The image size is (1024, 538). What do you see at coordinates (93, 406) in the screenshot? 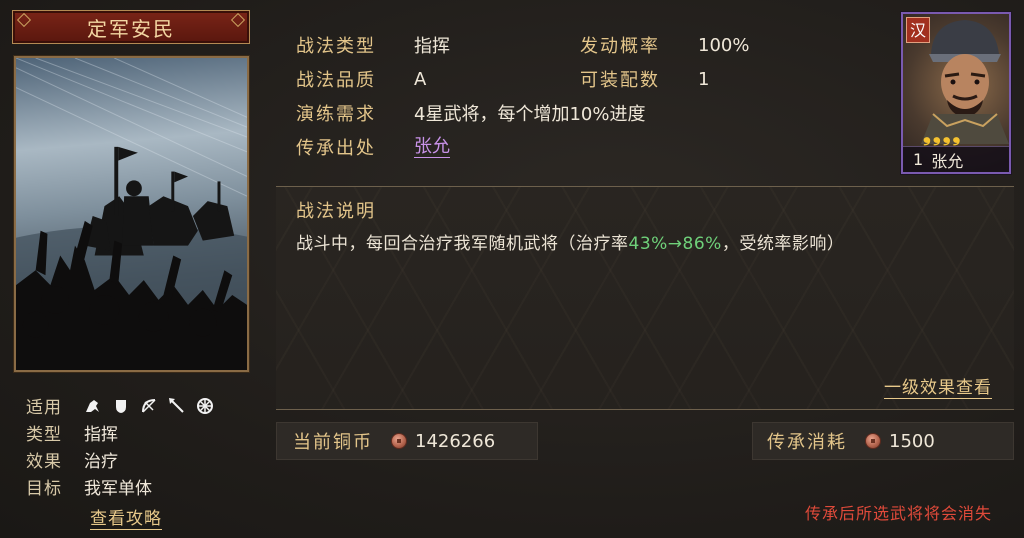
I see `cavalry-icon` at bounding box center [93, 406].